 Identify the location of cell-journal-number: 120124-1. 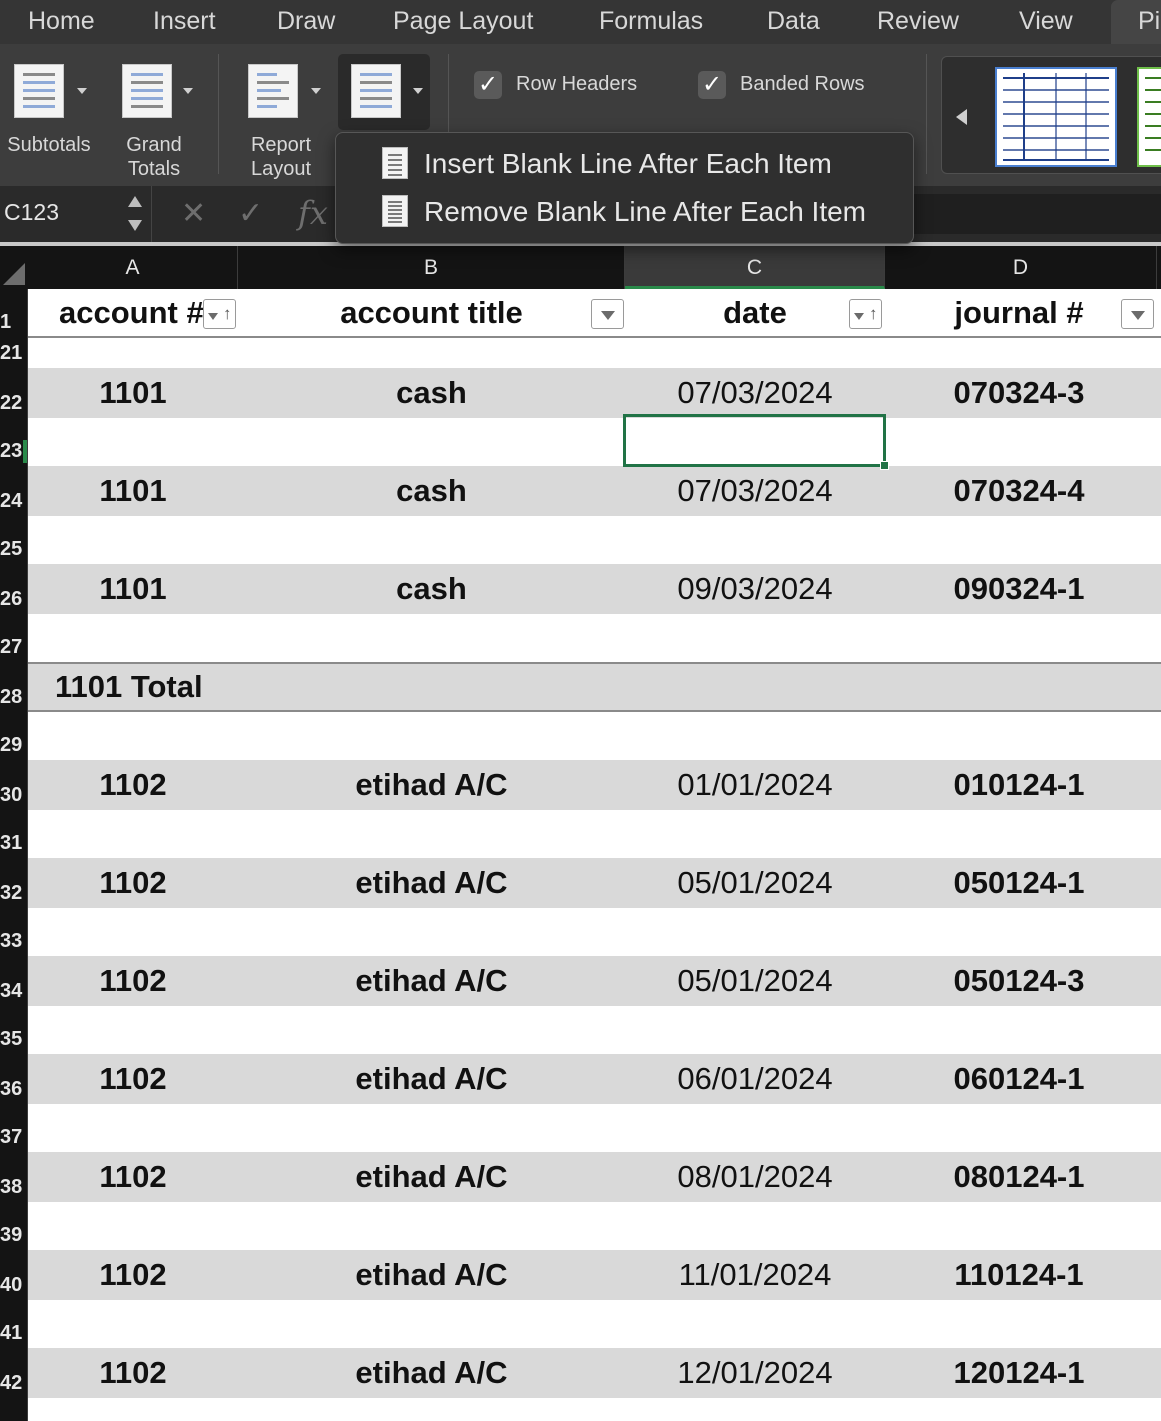
(1019, 1373).